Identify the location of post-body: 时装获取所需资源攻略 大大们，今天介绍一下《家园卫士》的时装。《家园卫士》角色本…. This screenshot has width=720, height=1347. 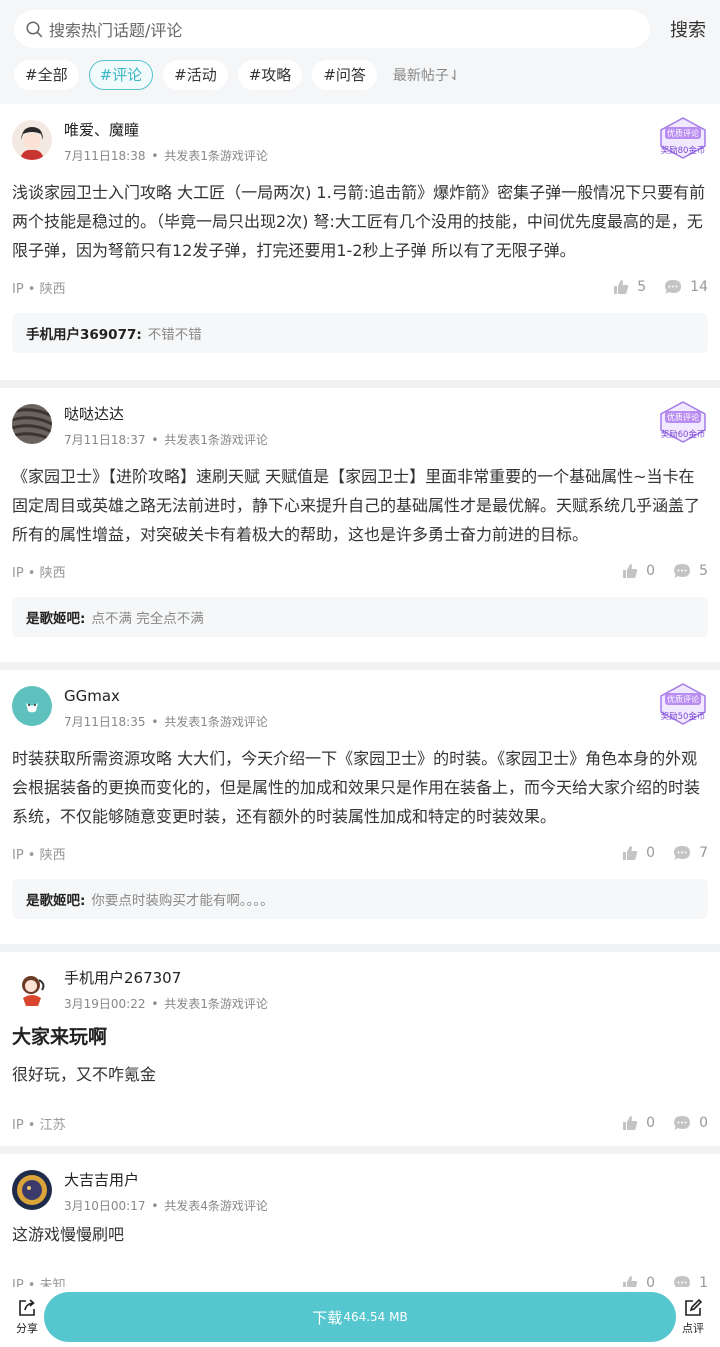
(360, 787).